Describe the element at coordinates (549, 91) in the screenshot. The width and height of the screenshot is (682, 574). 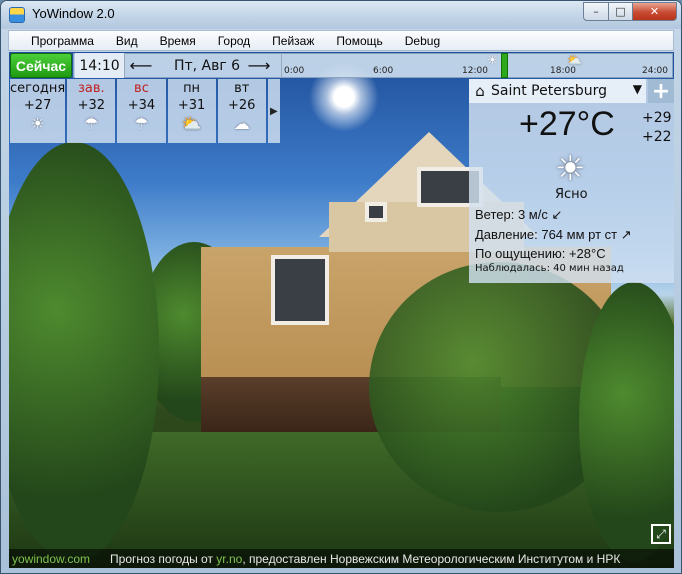
I see `city-name: Saint Petersburg` at that location.